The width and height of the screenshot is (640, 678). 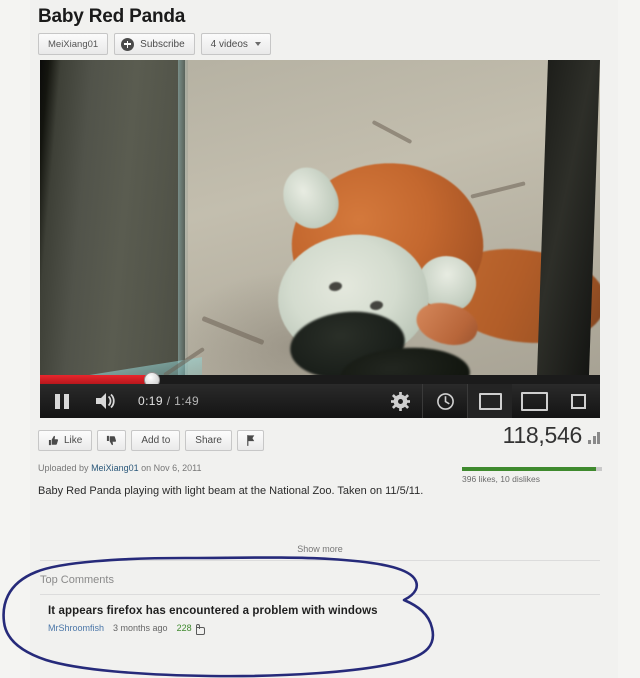 I want to click on rating-bar-fill, so click(x=529, y=469).